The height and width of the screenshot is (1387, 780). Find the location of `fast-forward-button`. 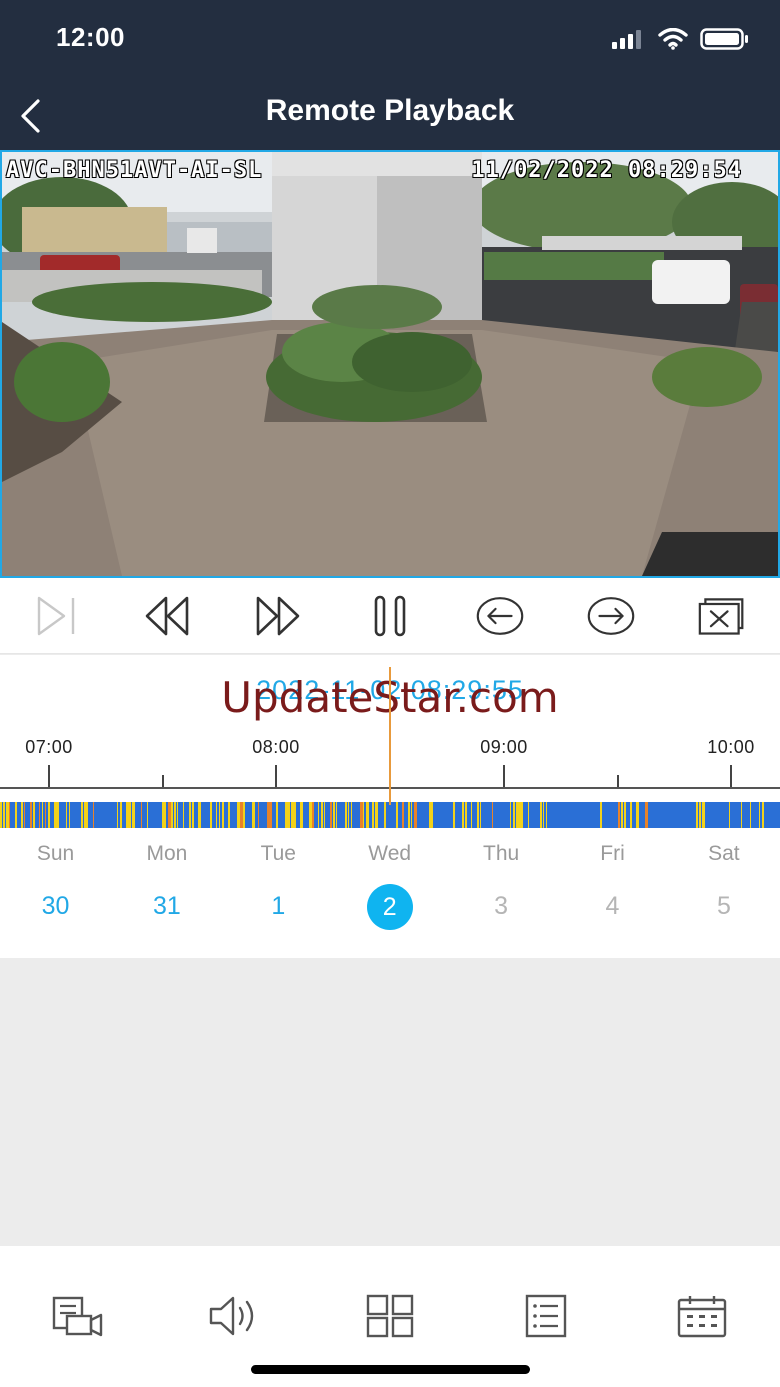

fast-forward-button is located at coordinates (278, 616).